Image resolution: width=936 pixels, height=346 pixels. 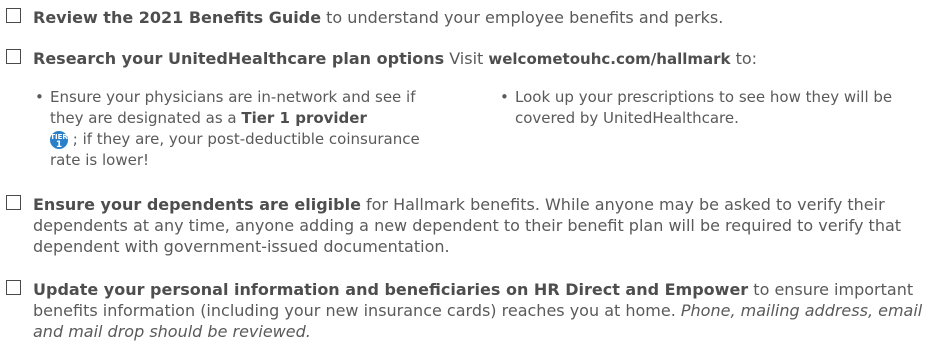 What do you see at coordinates (177, 17) in the screenshot?
I see `item-heading: Review the 2021 Benefits Guide` at bounding box center [177, 17].